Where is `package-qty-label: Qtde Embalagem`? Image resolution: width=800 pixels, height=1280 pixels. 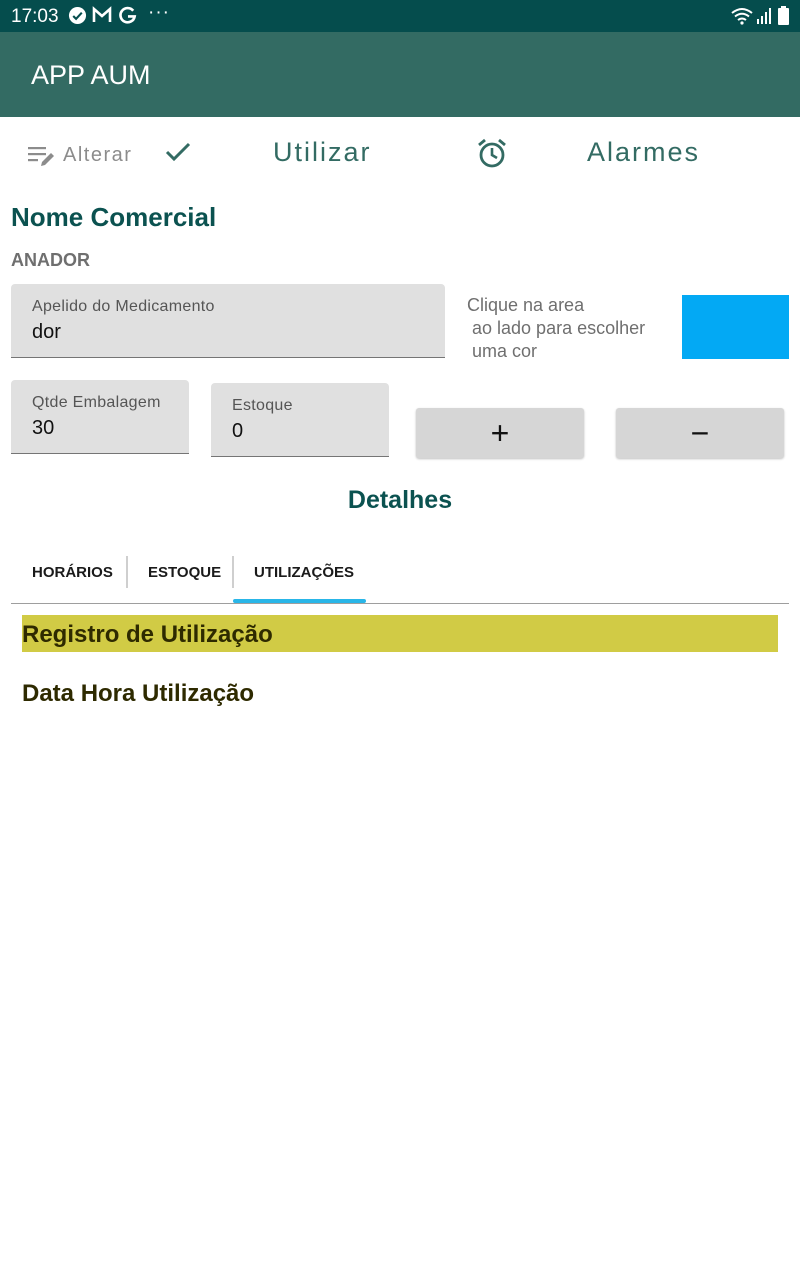
package-qty-label: Qtde Embalagem is located at coordinates (96, 402).